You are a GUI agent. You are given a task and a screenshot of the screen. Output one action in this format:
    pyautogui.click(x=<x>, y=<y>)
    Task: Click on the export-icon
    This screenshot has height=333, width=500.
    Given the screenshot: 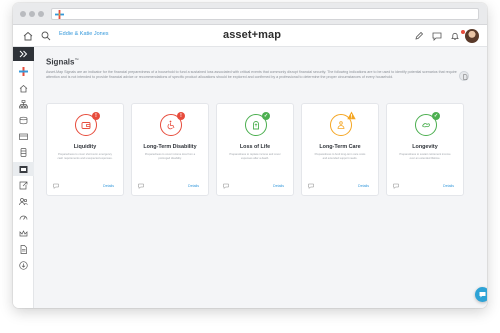 What is the action you would take?
    pyautogui.click(x=23, y=185)
    